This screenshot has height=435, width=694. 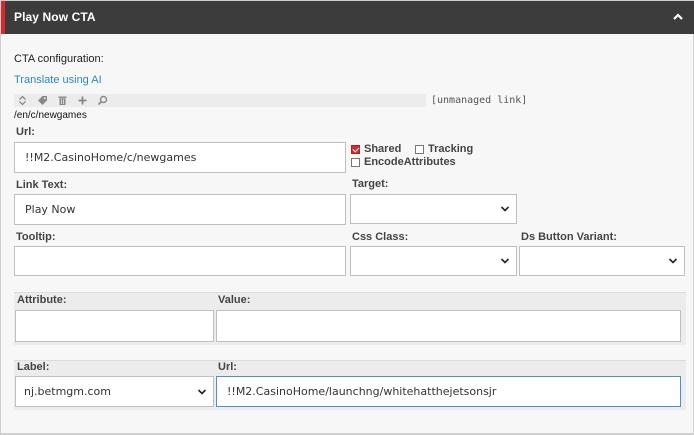 I want to click on target-label: Target:, so click(x=370, y=184).